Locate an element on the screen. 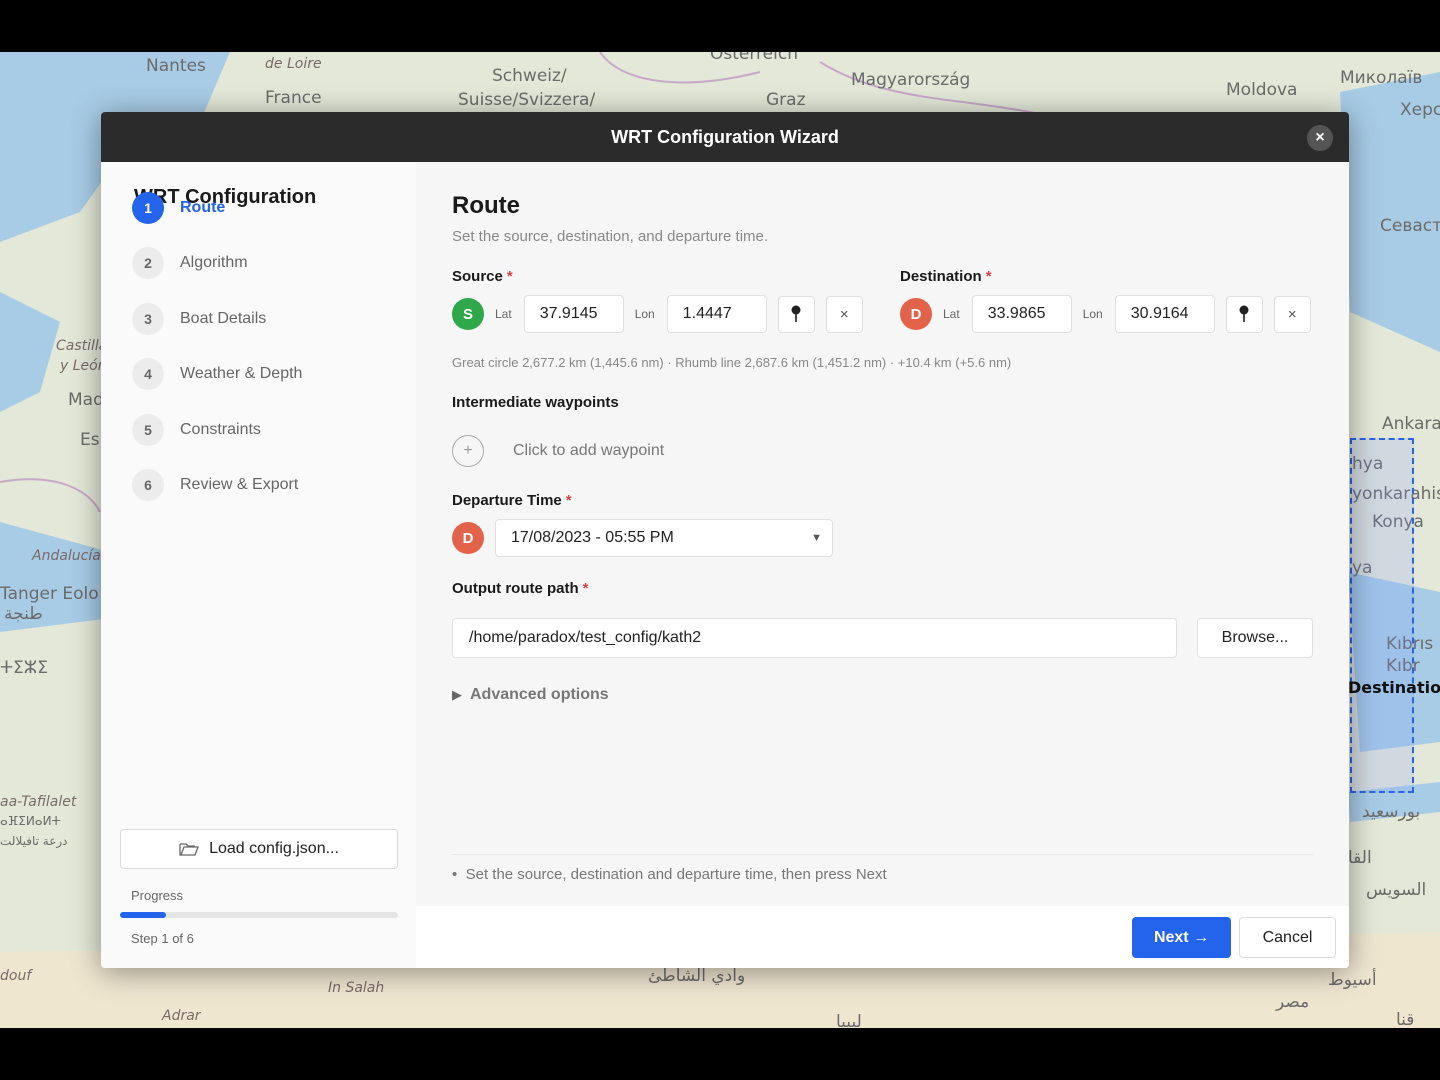 The height and width of the screenshot is (1080, 1440). step-route: 1 Route is located at coordinates (178, 208).